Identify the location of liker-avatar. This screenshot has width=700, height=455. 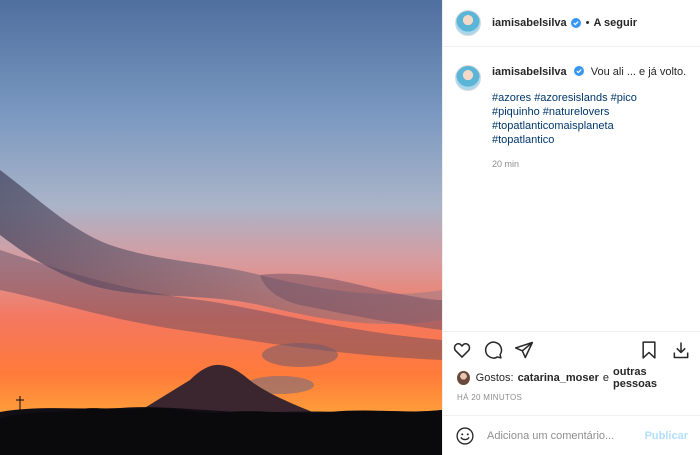
(463, 378).